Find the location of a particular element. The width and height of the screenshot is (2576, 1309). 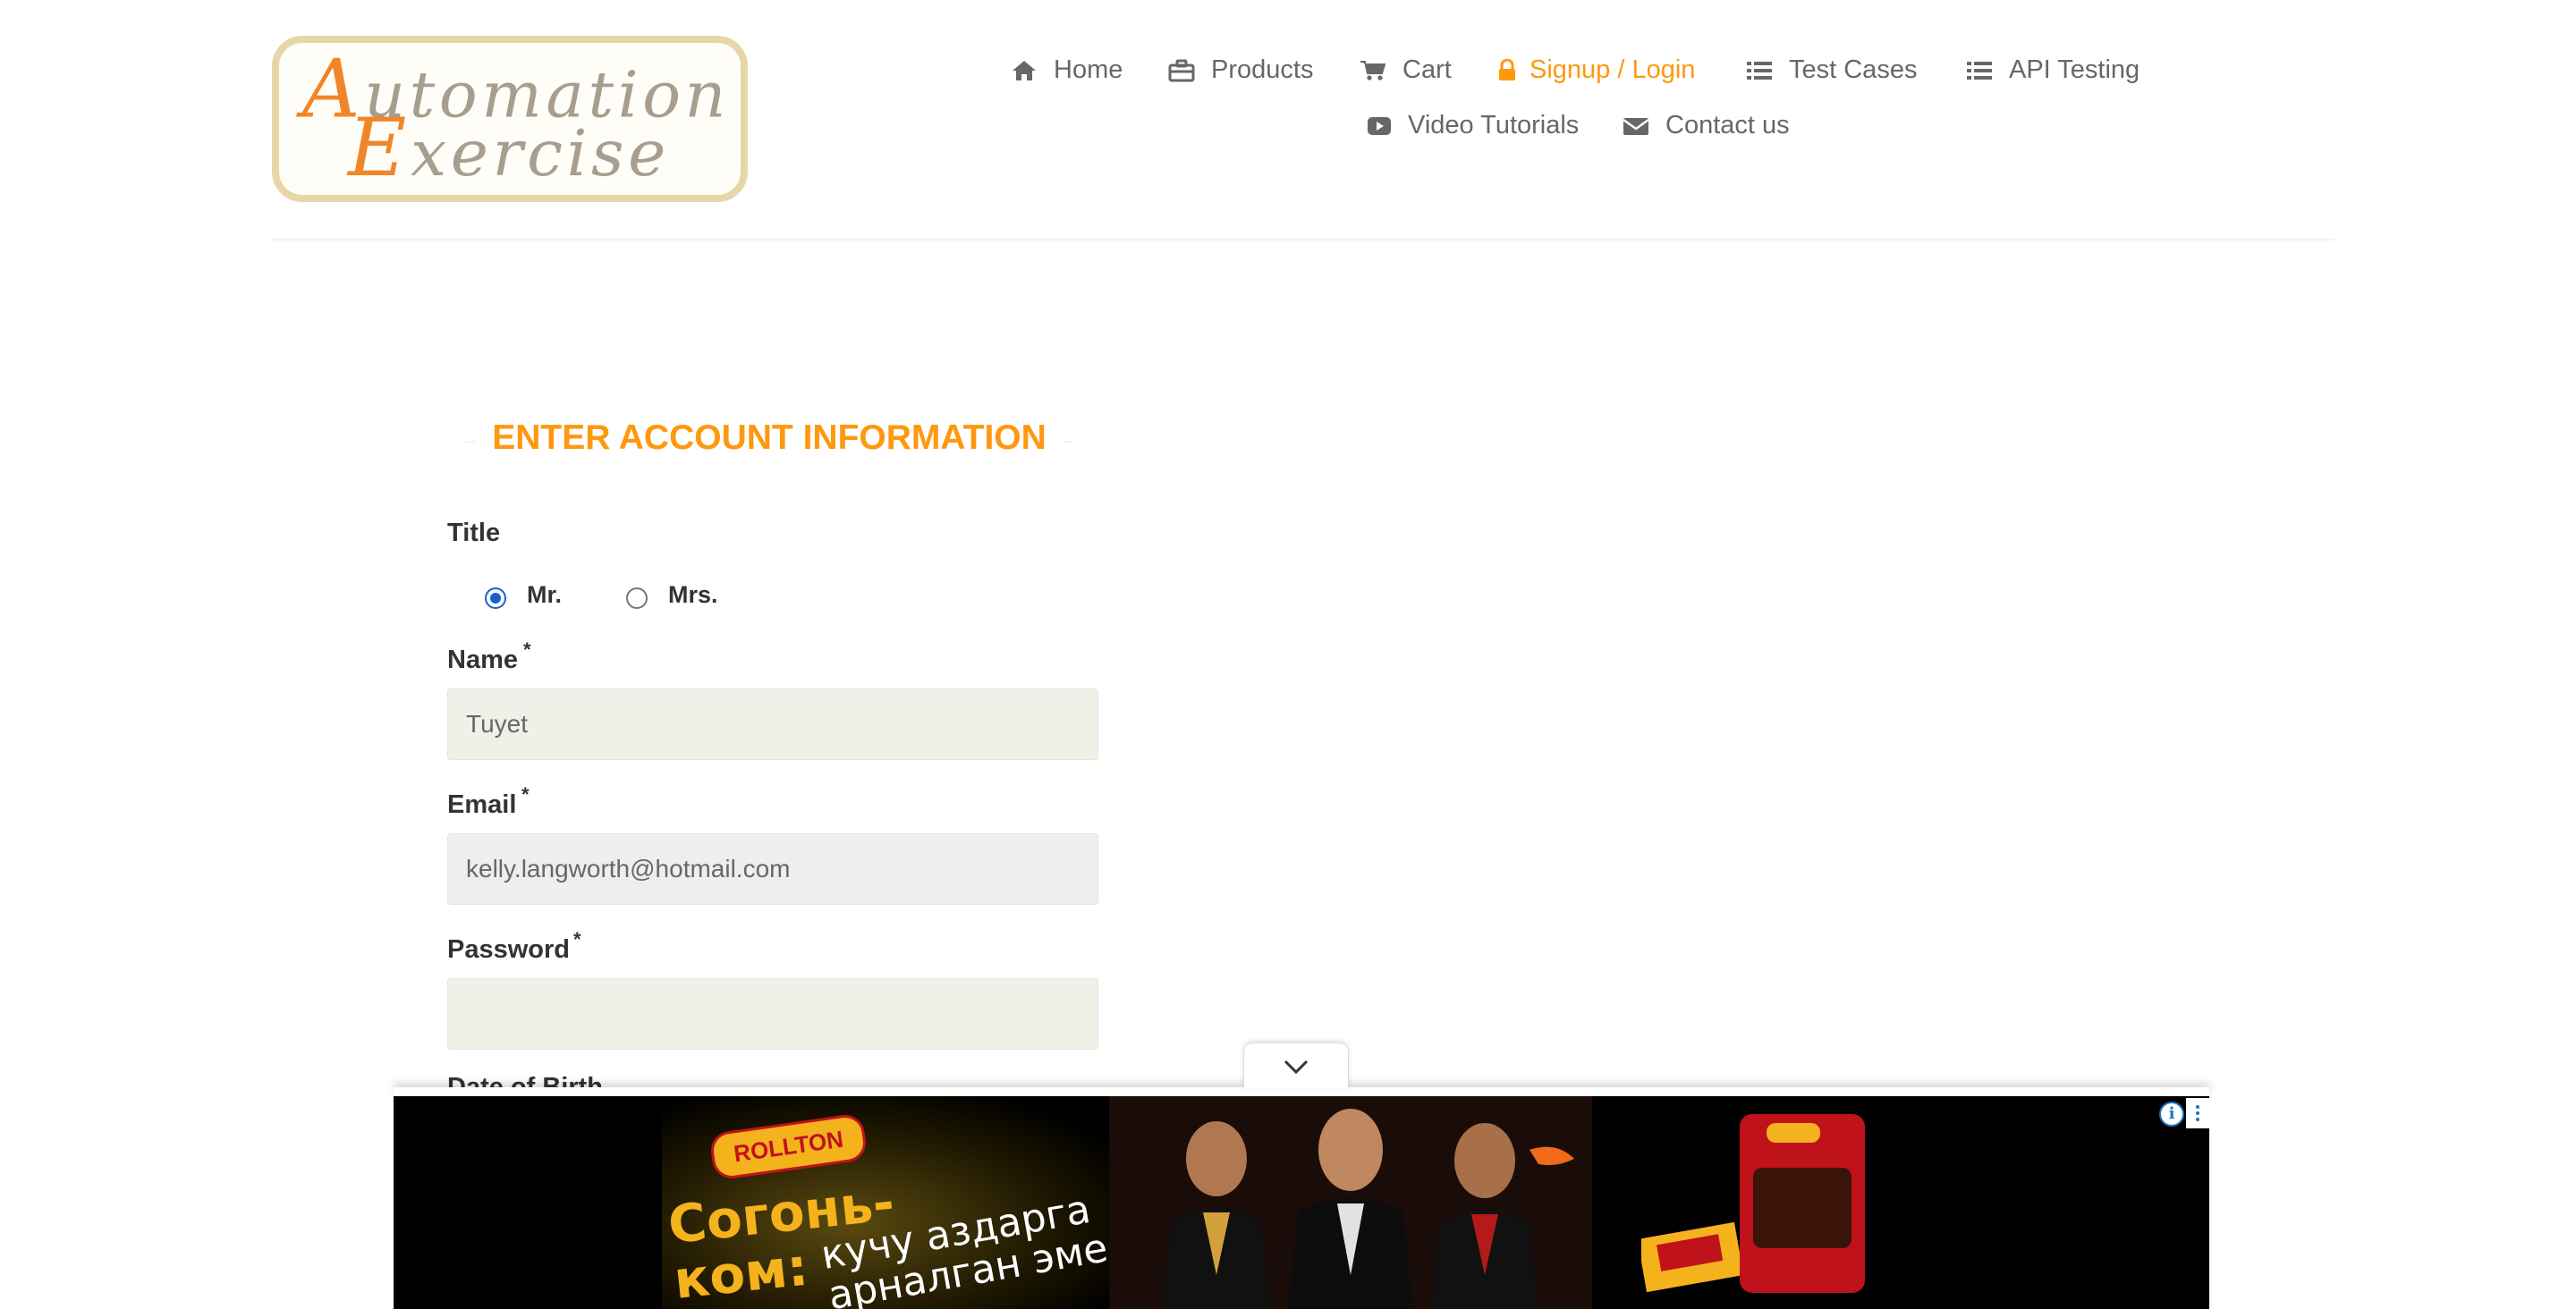

name-required-mark: * is located at coordinates (527, 649).